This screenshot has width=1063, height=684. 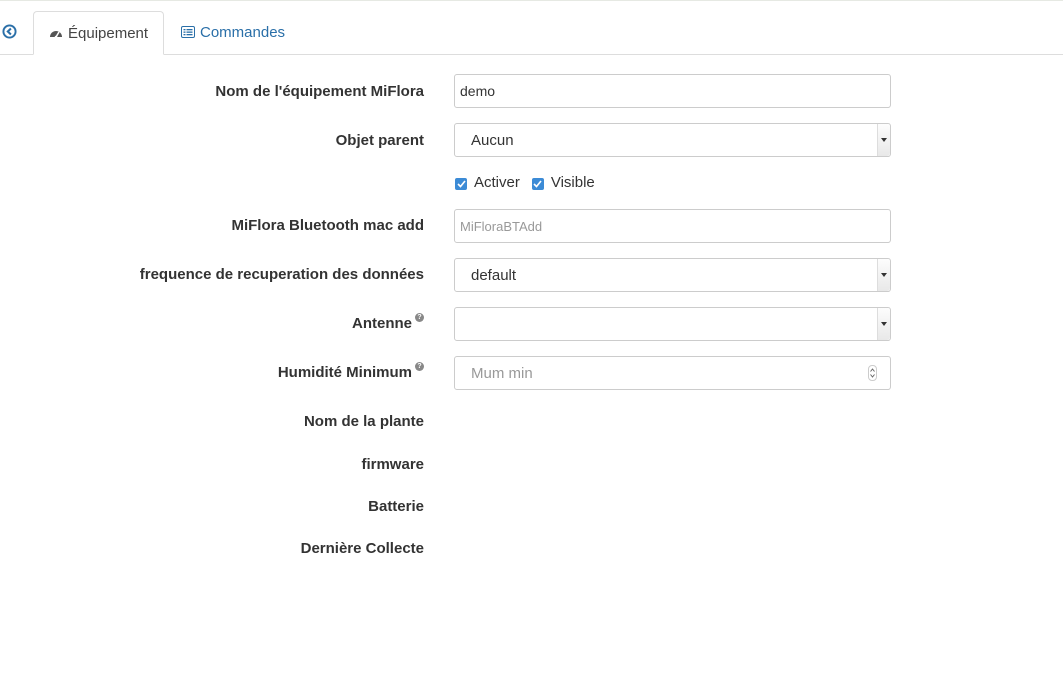 I want to click on back-arrow-icon, so click(x=9, y=32).